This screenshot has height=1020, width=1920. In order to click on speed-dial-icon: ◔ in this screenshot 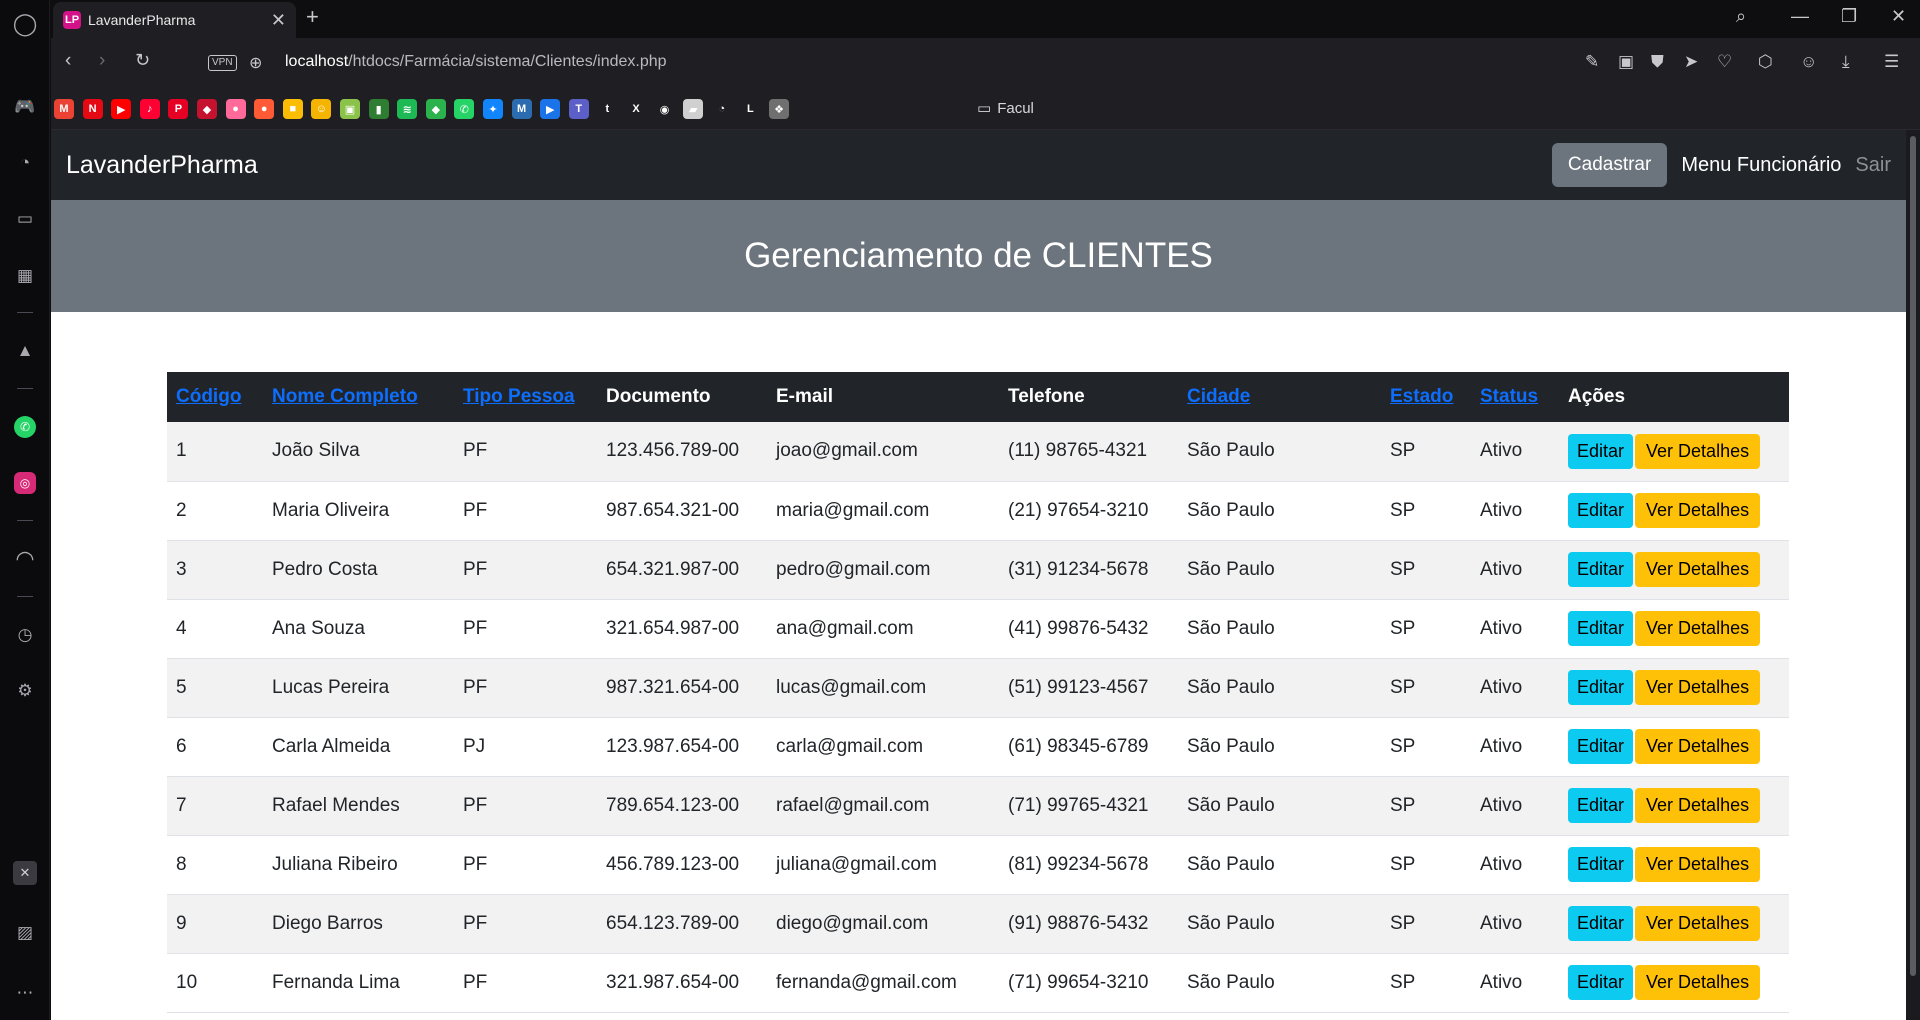, I will do `click(25, 163)`.